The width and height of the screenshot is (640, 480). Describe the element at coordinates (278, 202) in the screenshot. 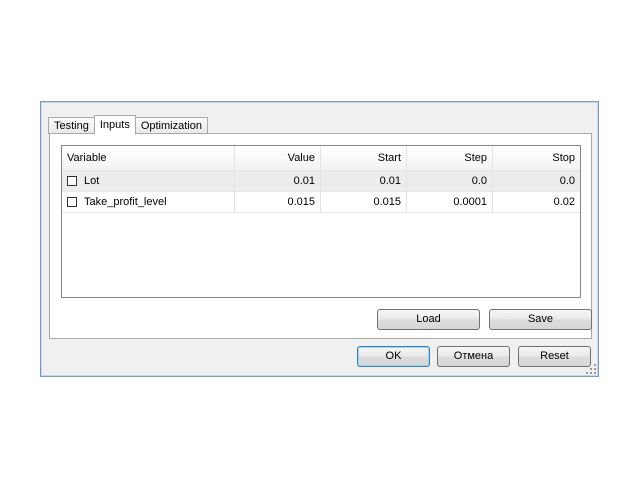

I see `value-cell: 0.015` at that location.